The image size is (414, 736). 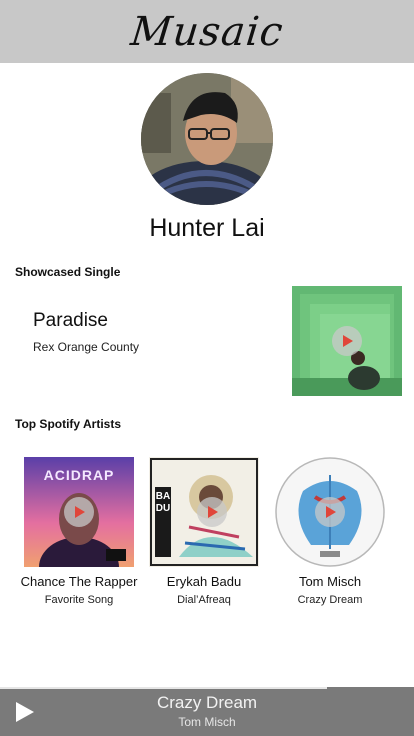 What do you see at coordinates (68, 272) in the screenshot?
I see `showcased-single-heading: Showcased Single` at bounding box center [68, 272].